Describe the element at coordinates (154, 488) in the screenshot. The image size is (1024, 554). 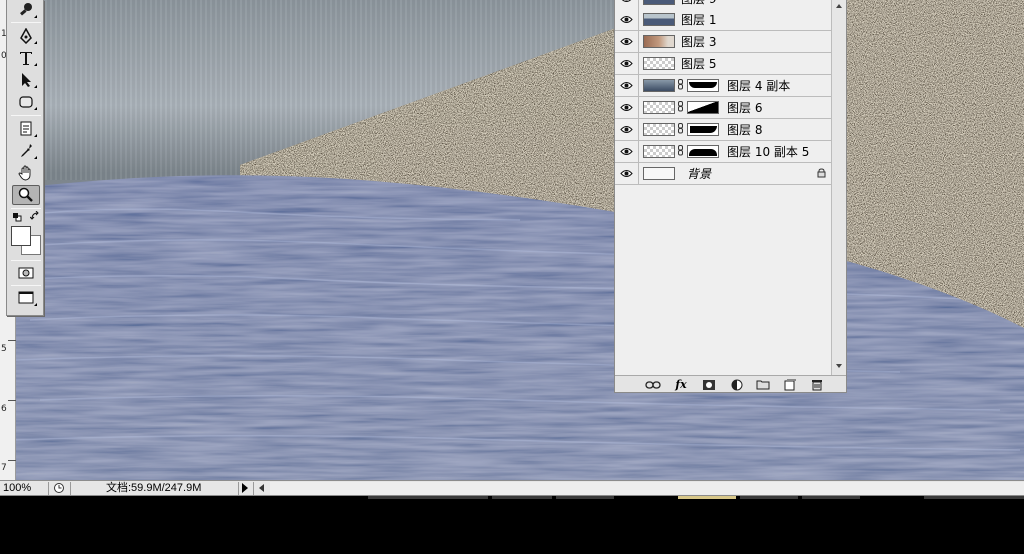
I see `document-size-info: 文档:59.9M/247.9M` at that location.